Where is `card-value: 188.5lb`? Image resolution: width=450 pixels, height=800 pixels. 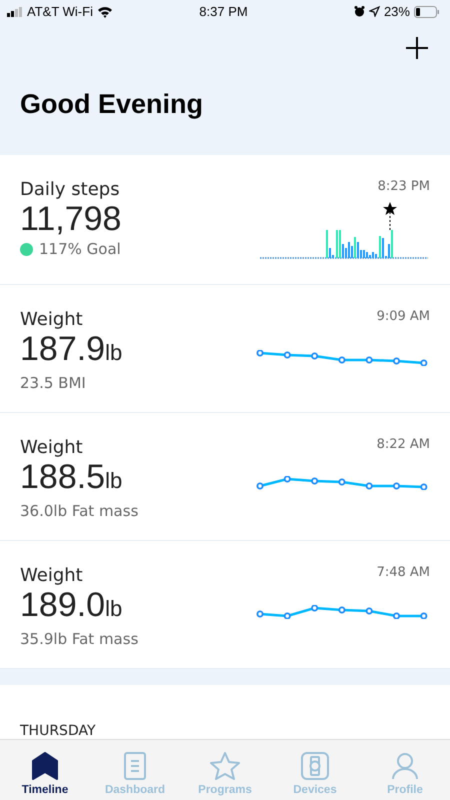 card-value: 188.5lb is located at coordinates (72, 478).